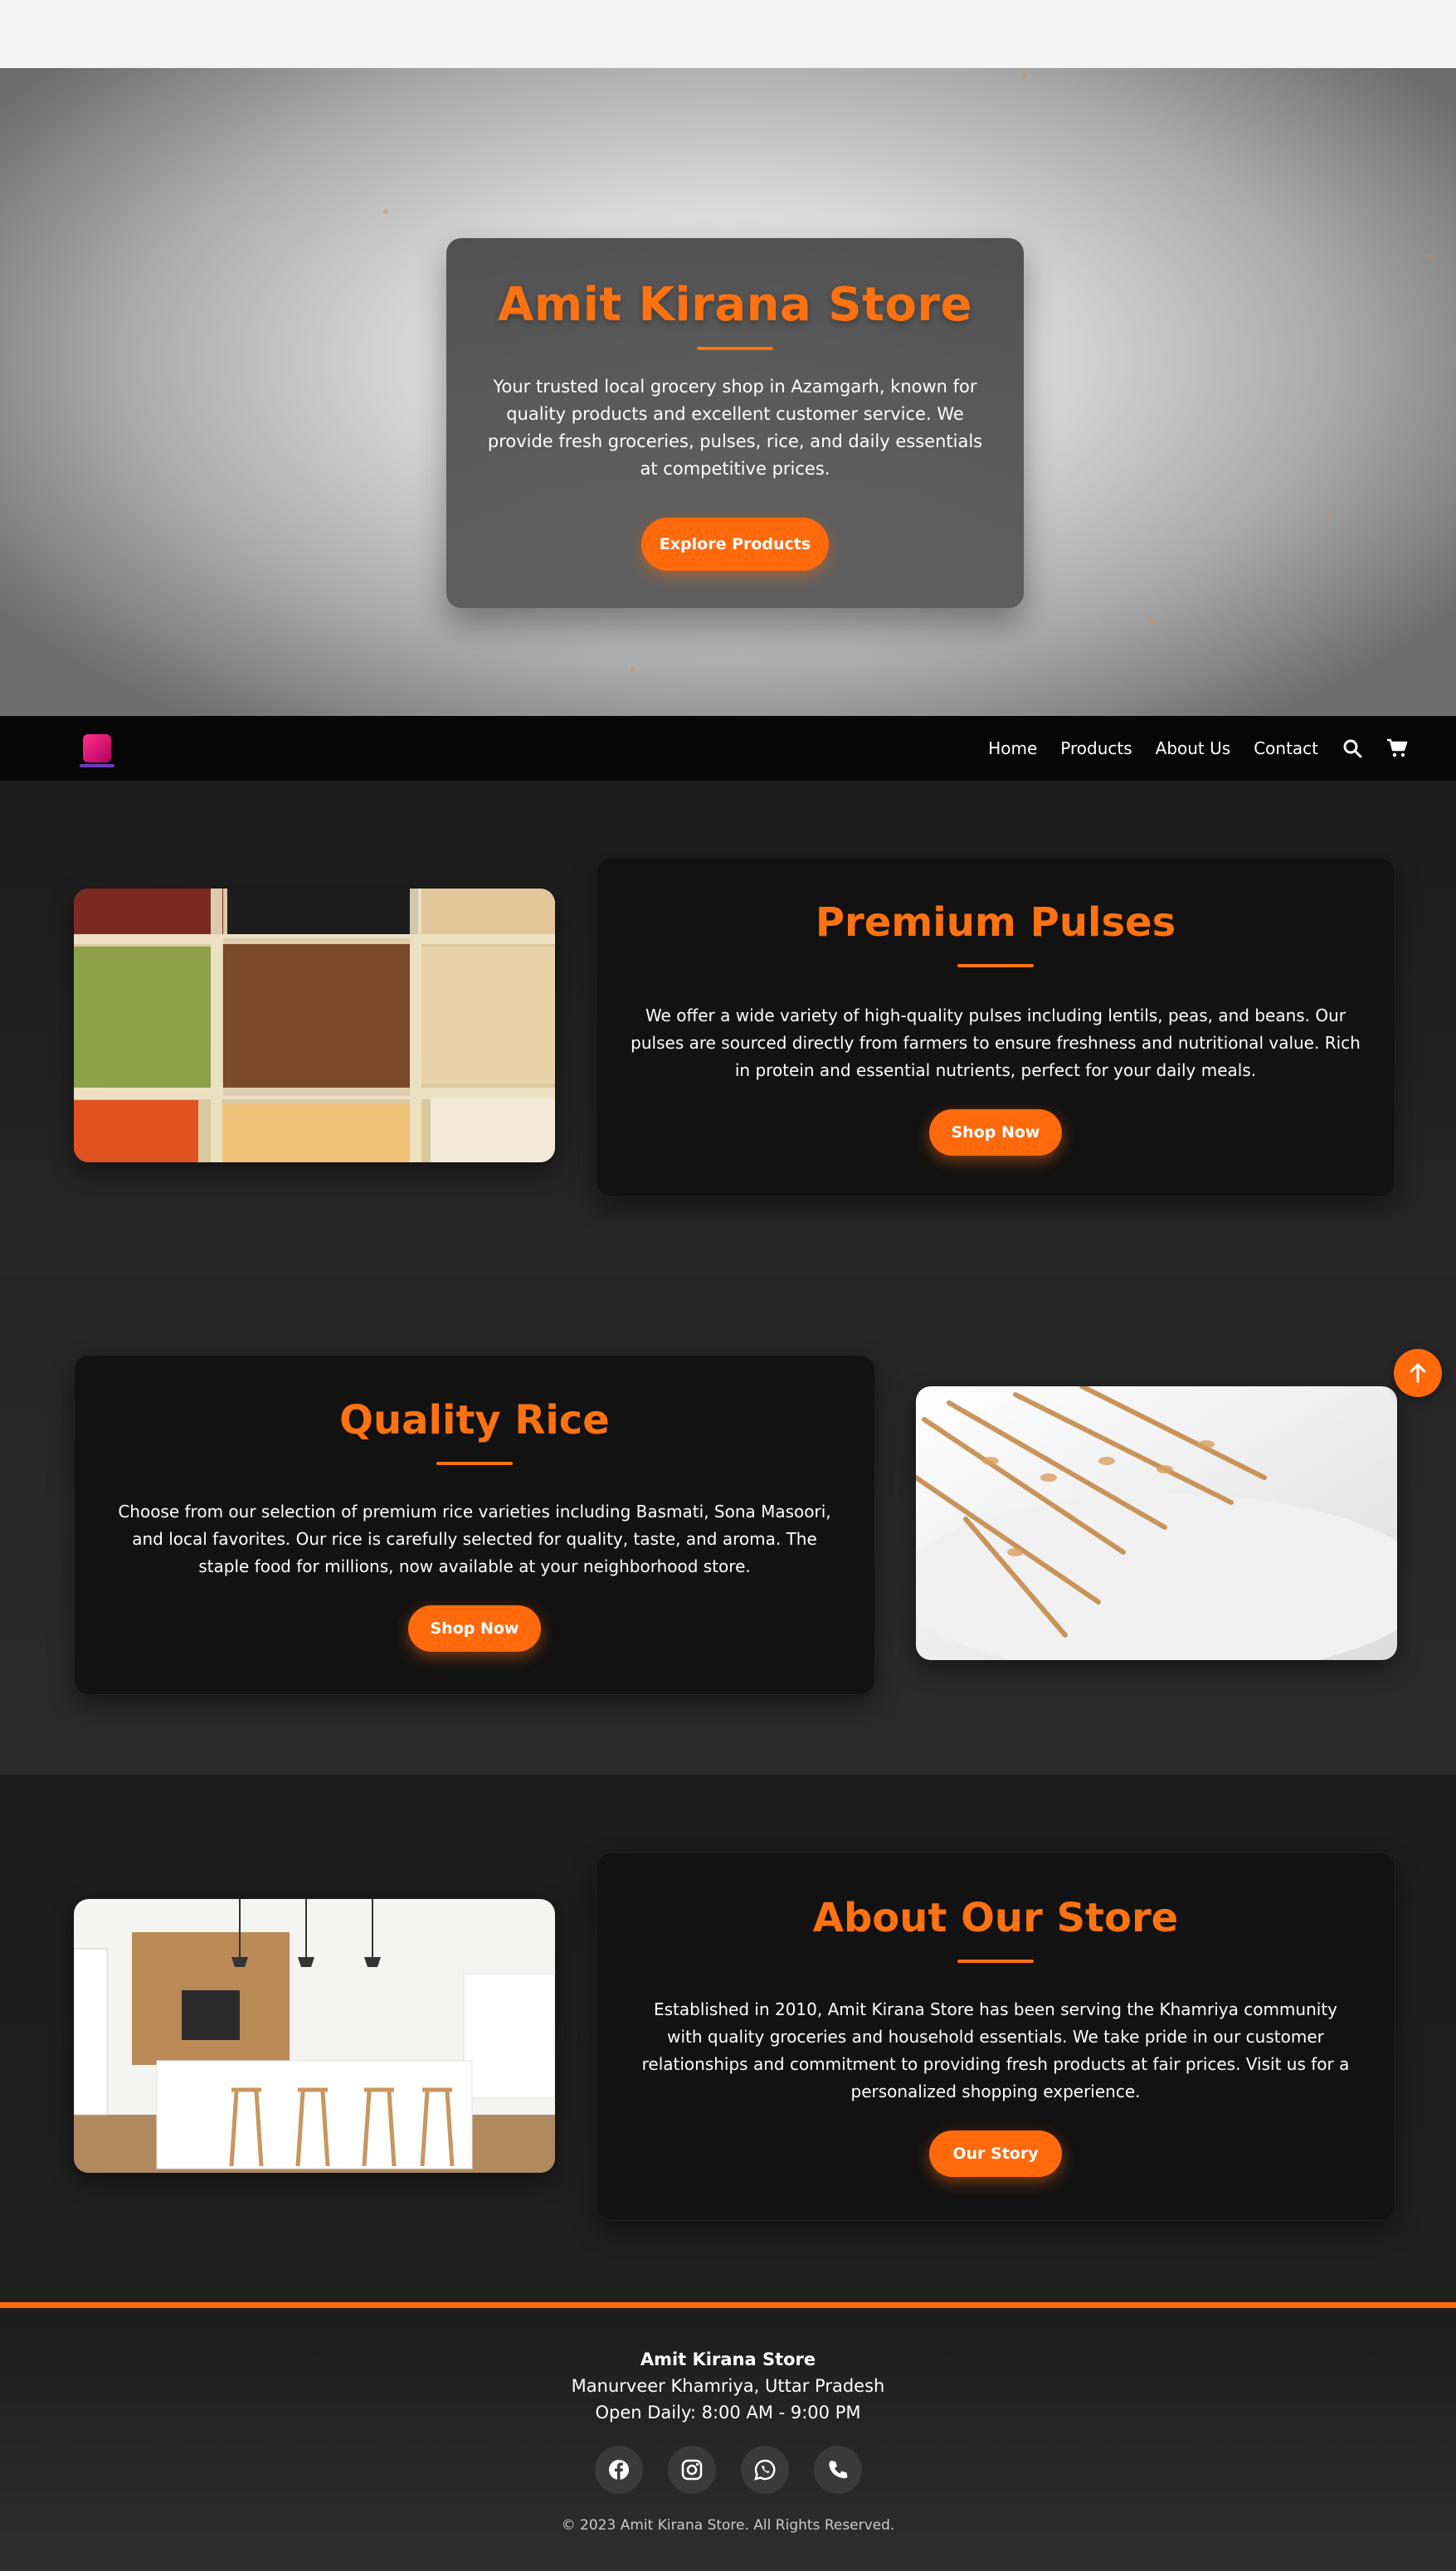  I want to click on pulses-title: Premium Pulses, so click(995, 922).